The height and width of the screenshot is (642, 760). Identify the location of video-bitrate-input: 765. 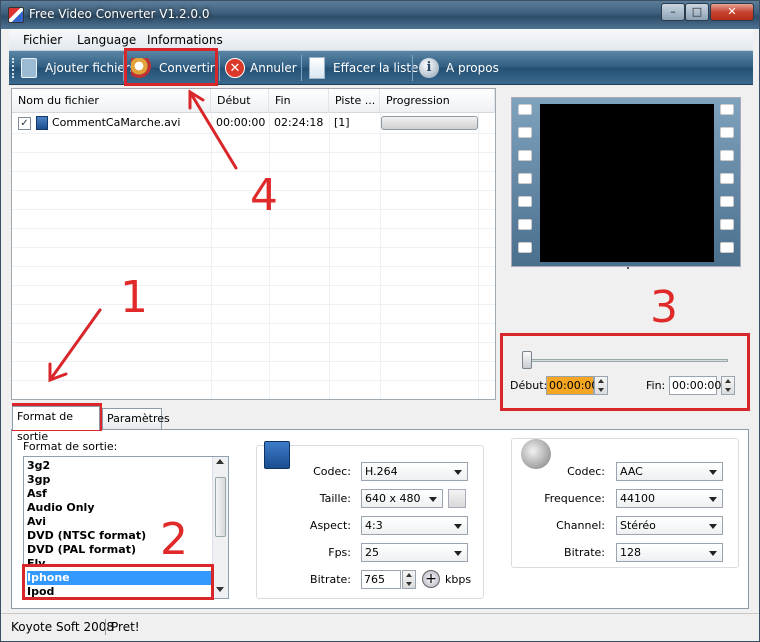
(381, 579).